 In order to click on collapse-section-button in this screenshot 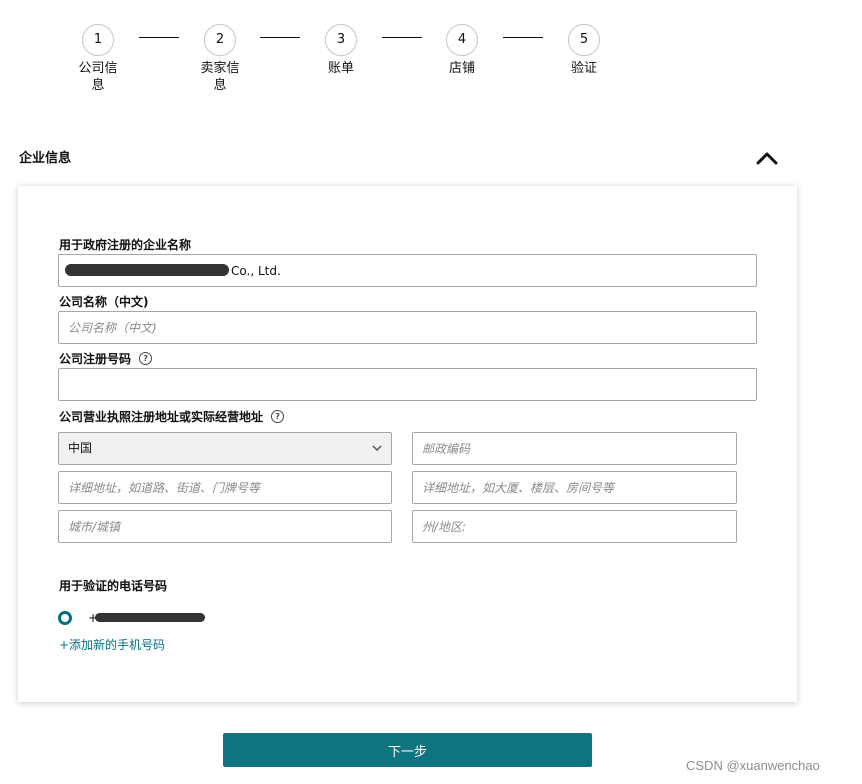, I will do `click(767, 158)`.